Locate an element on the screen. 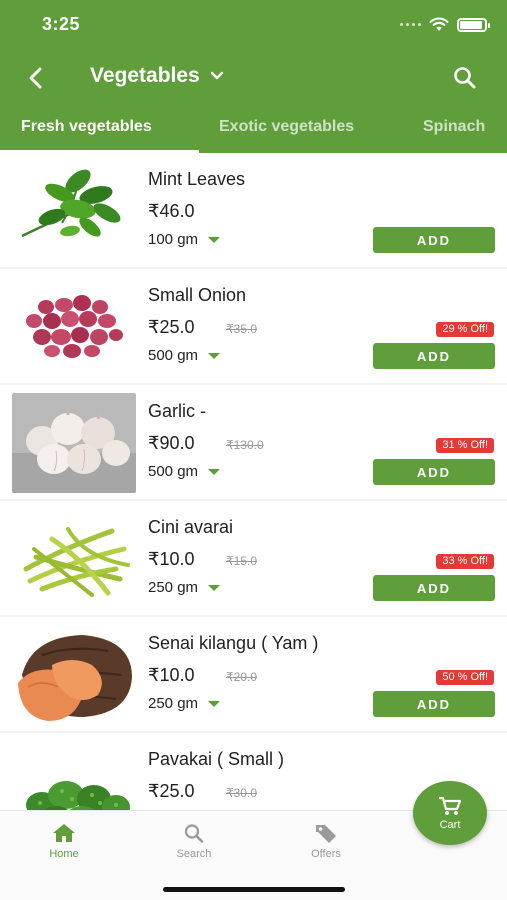 The image size is (507, 900). cart-button: Cart is located at coordinates (450, 813).